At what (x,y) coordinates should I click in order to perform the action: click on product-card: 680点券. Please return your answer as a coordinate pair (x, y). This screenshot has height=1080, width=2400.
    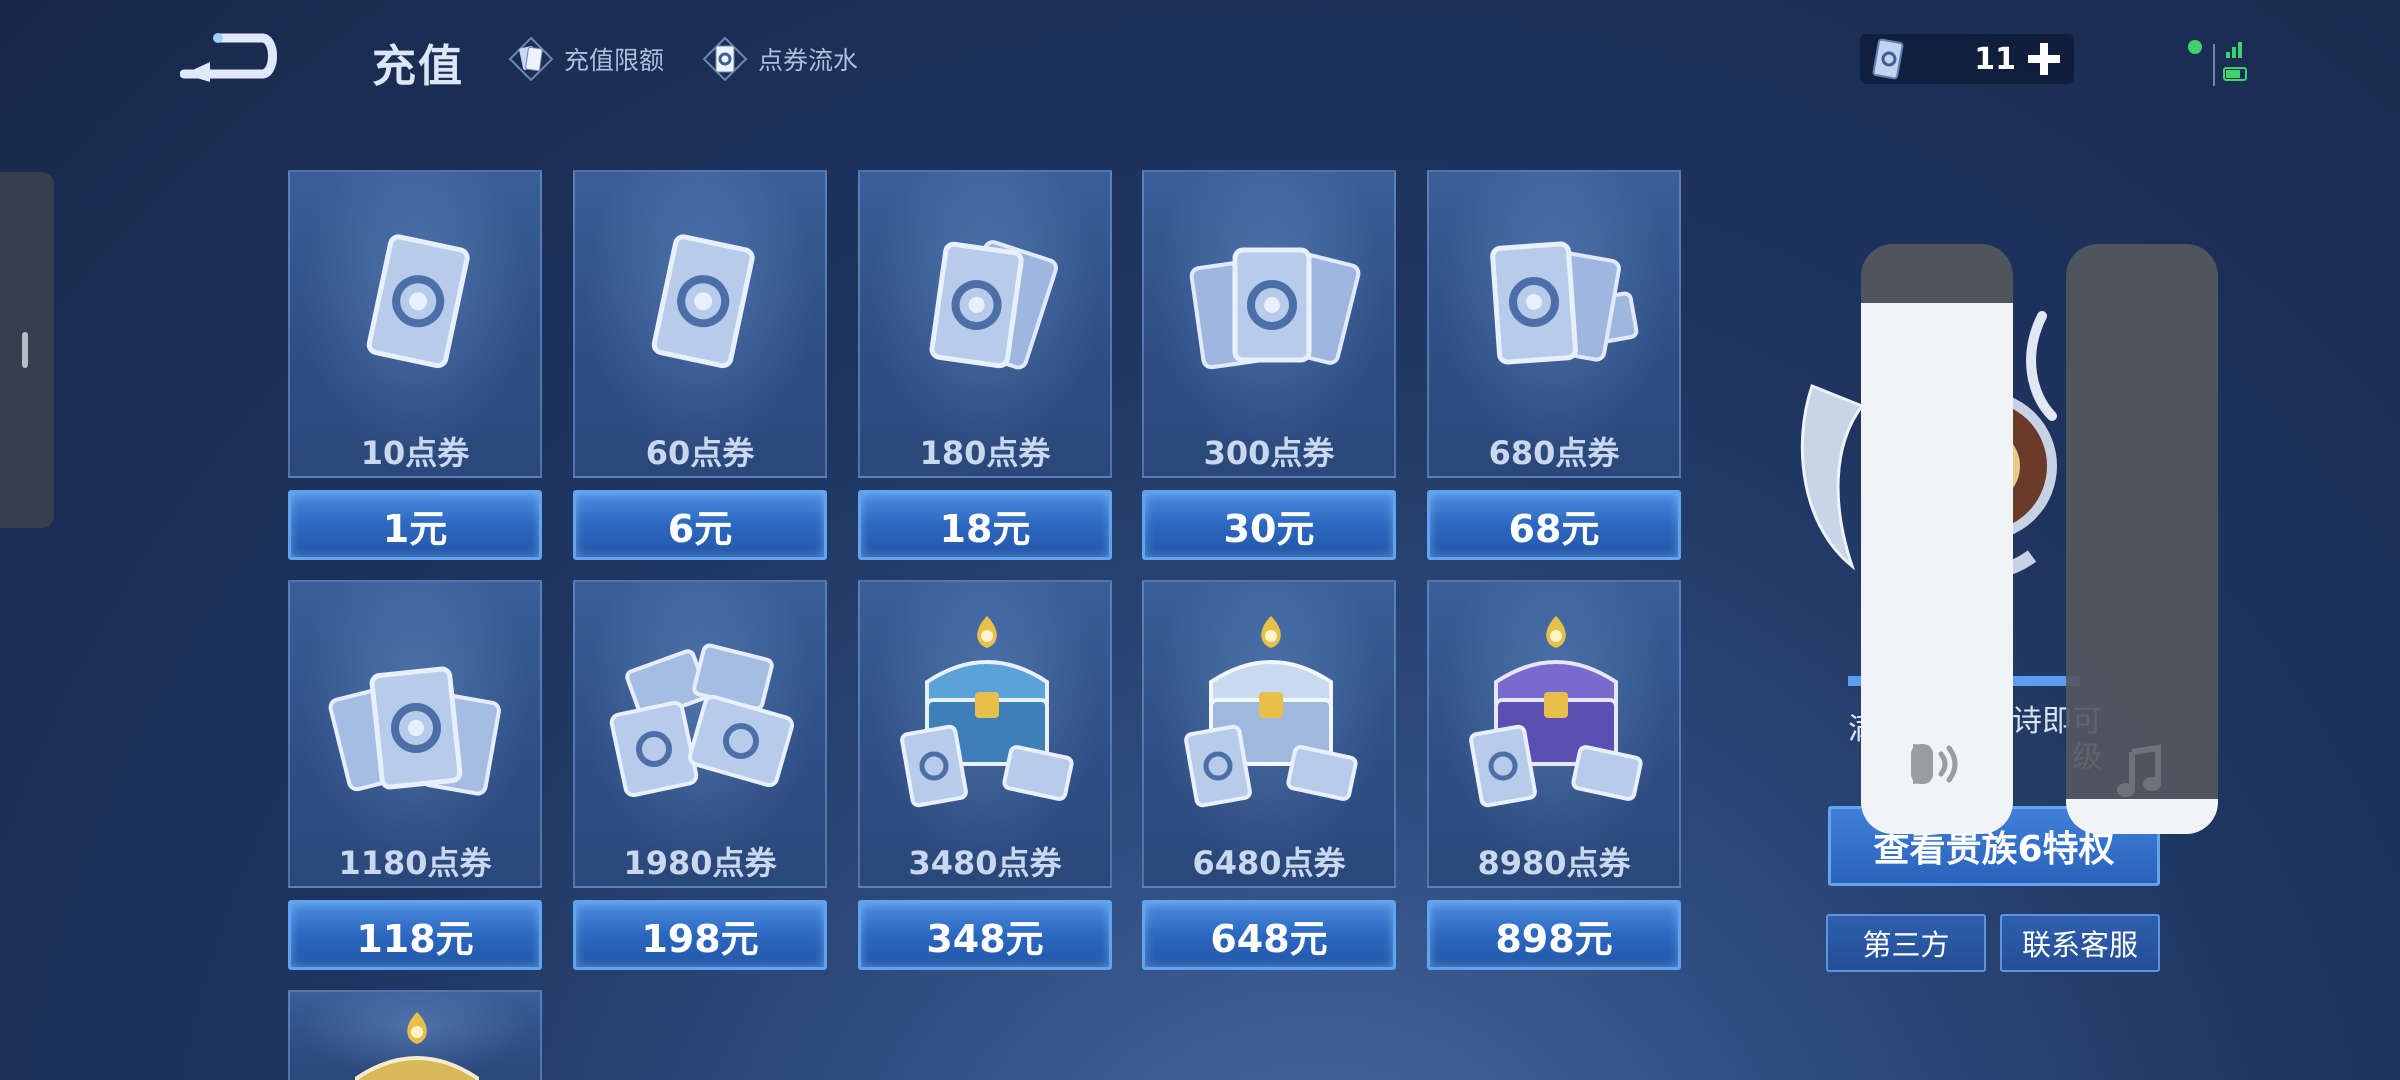
    Looking at the image, I should click on (1554, 324).